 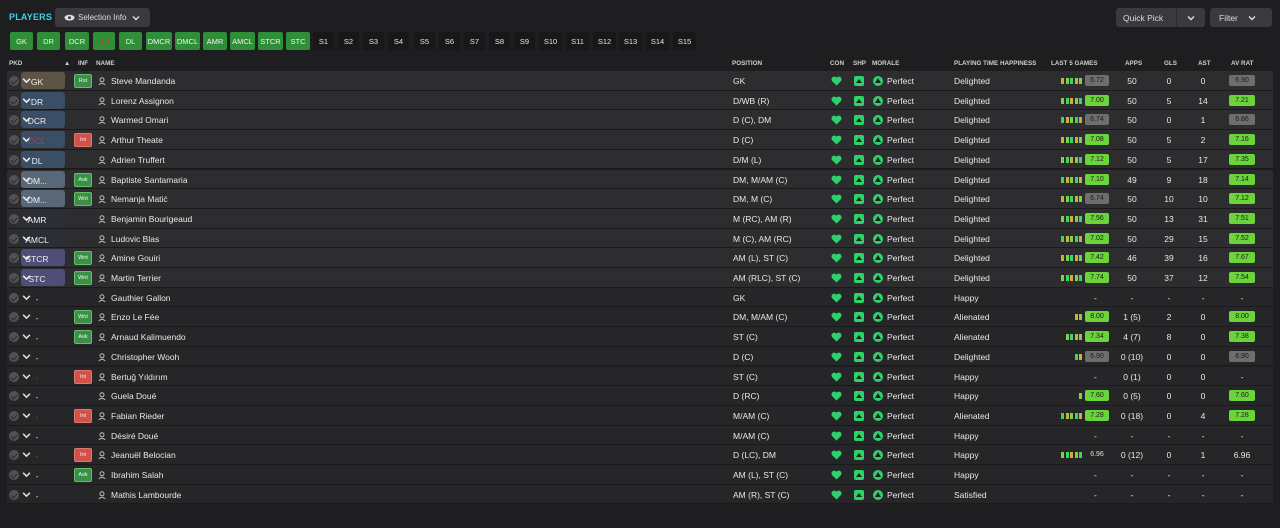 What do you see at coordinates (43, 238) in the screenshot?
I see `selection-dropdown: AMCL` at bounding box center [43, 238].